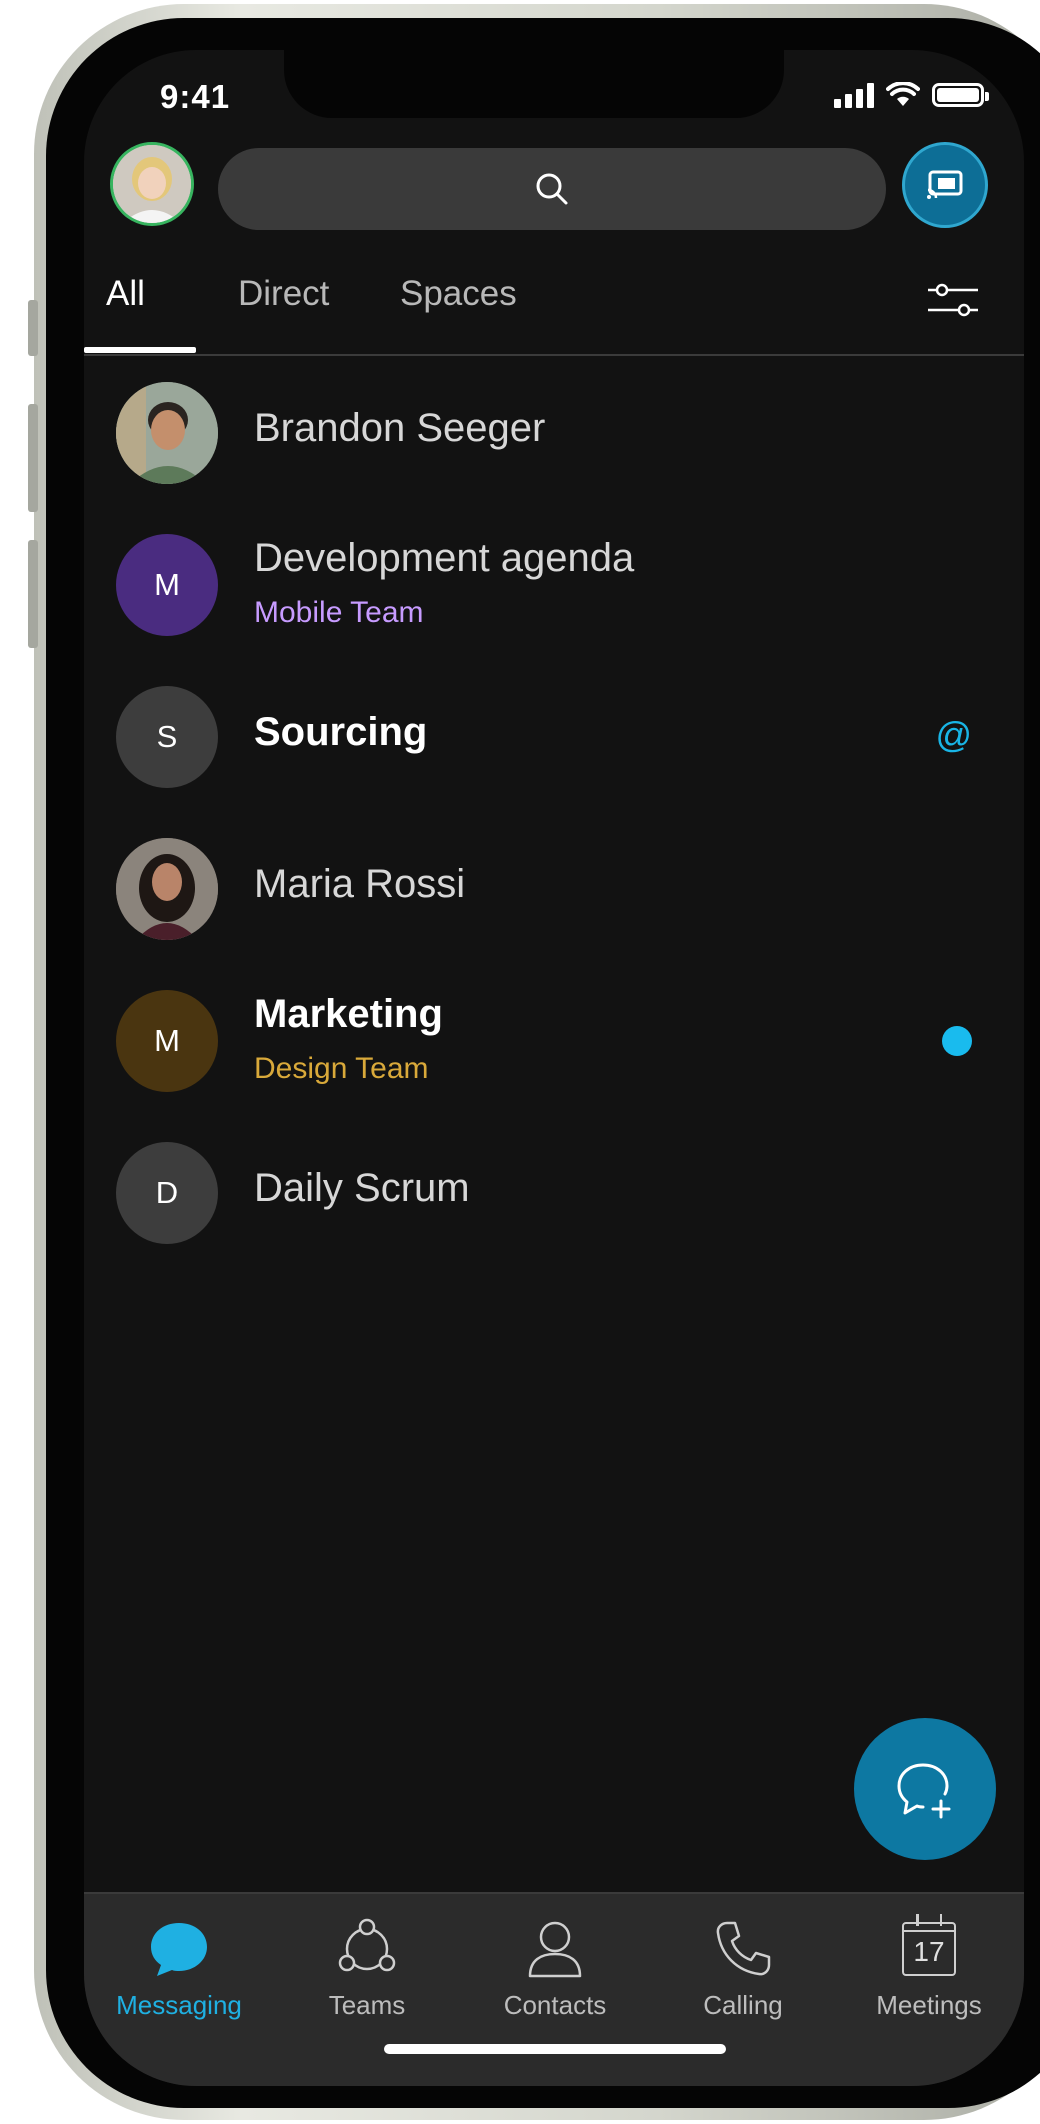  What do you see at coordinates (929, 1951) in the screenshot?
I see `calendar-date: 17` at bounding box center [929, 1951].